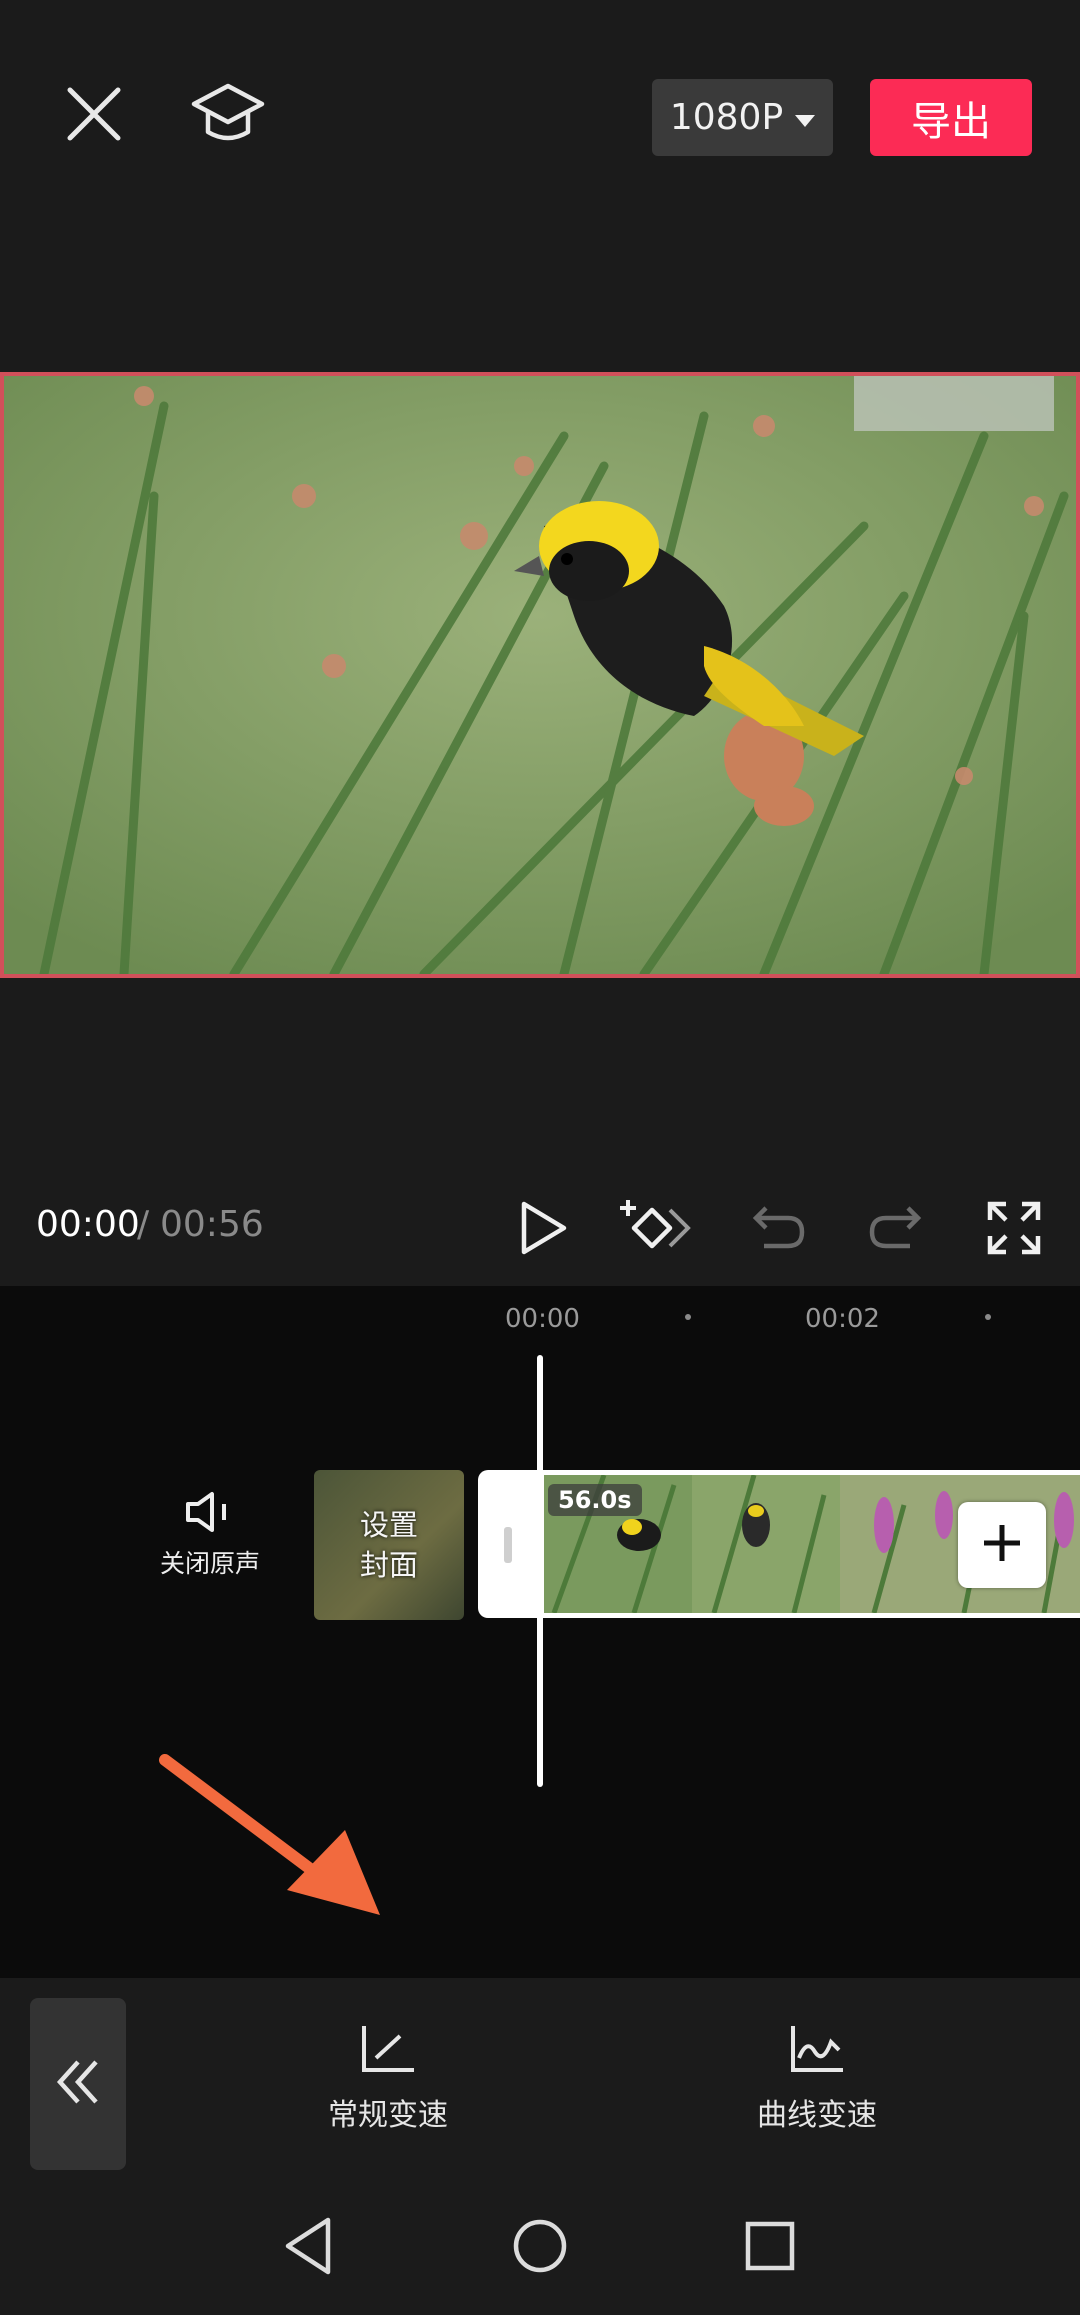  I want to click on playhead, so click(540, 1571).